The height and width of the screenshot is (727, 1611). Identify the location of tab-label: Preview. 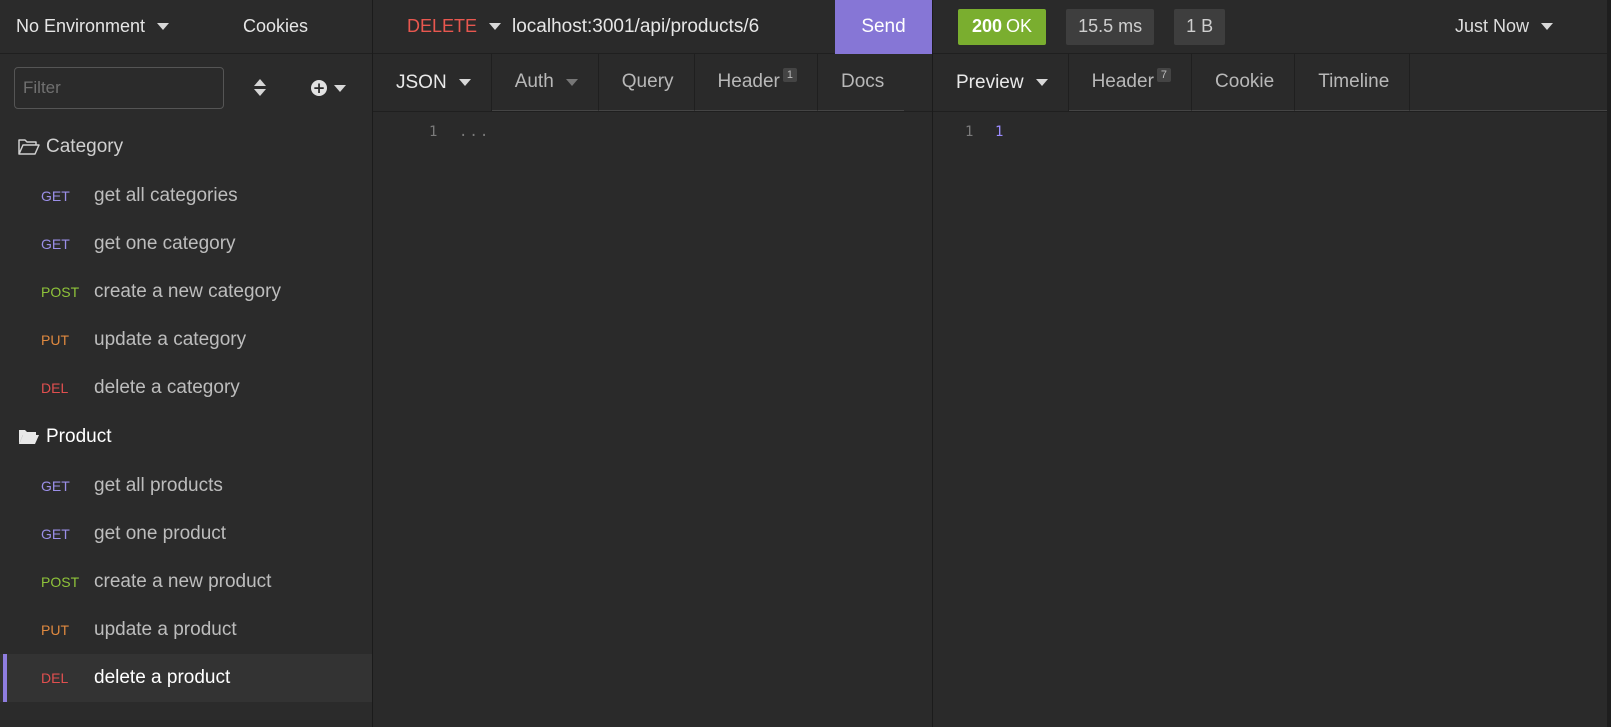
(990, 82).